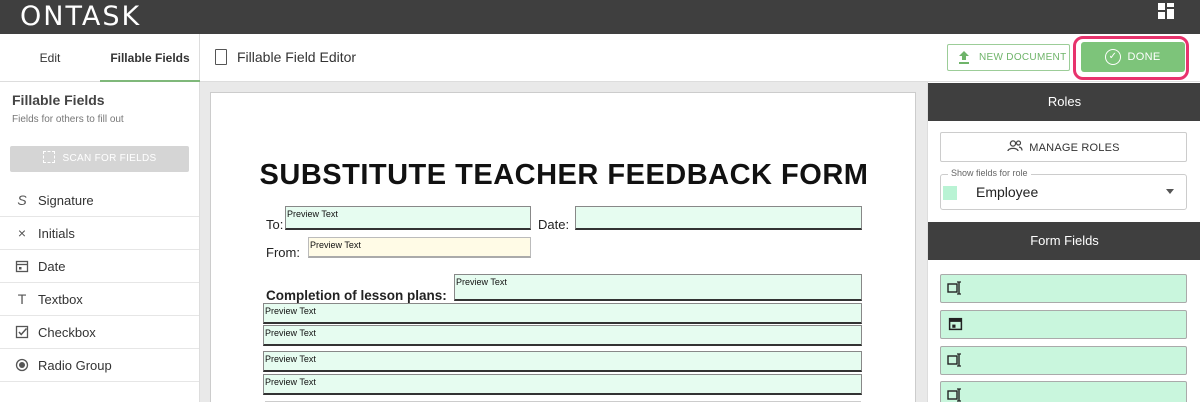 This screenshot has width=1200, height=402. I want to click on manage-roles-label: MANAGE ROLES, so click(1074, 148).